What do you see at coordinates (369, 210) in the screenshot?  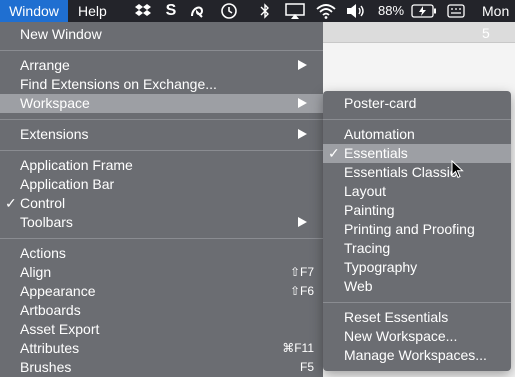 I see `menu-item-label: Painting` at bounding box center [369, 210].